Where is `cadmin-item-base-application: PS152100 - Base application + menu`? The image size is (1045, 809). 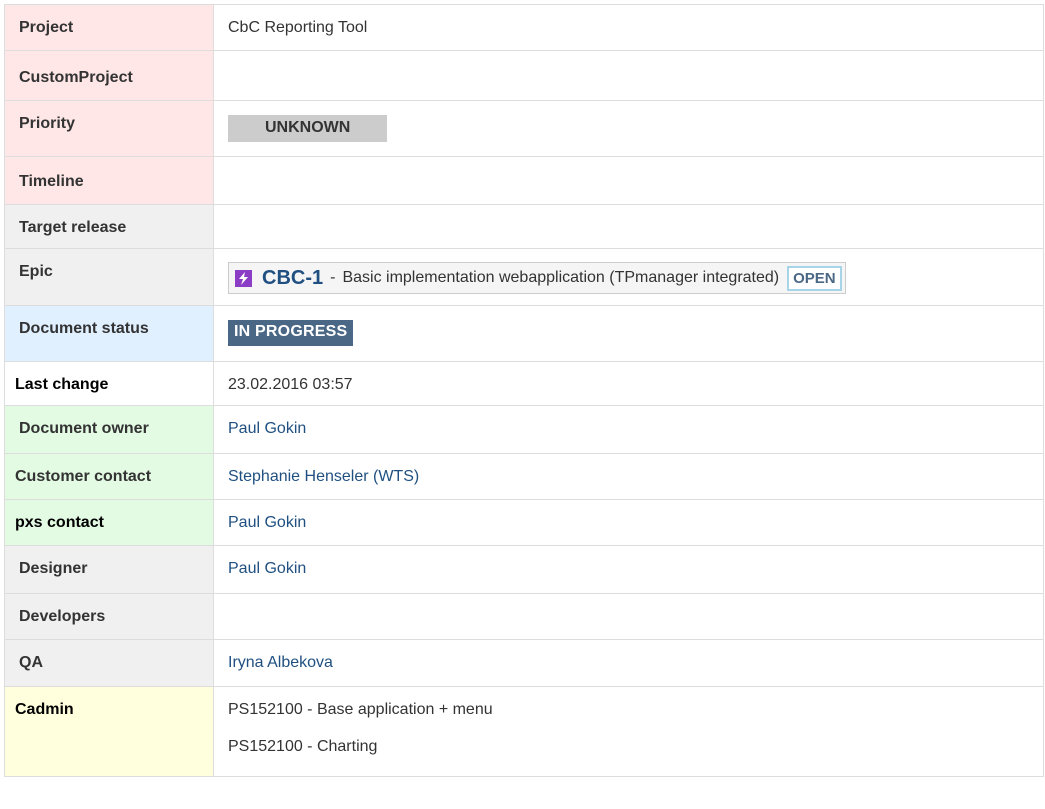
cadmin-item-base-application: PS152100 - Base application + menu is located at coordinates (360, 709).